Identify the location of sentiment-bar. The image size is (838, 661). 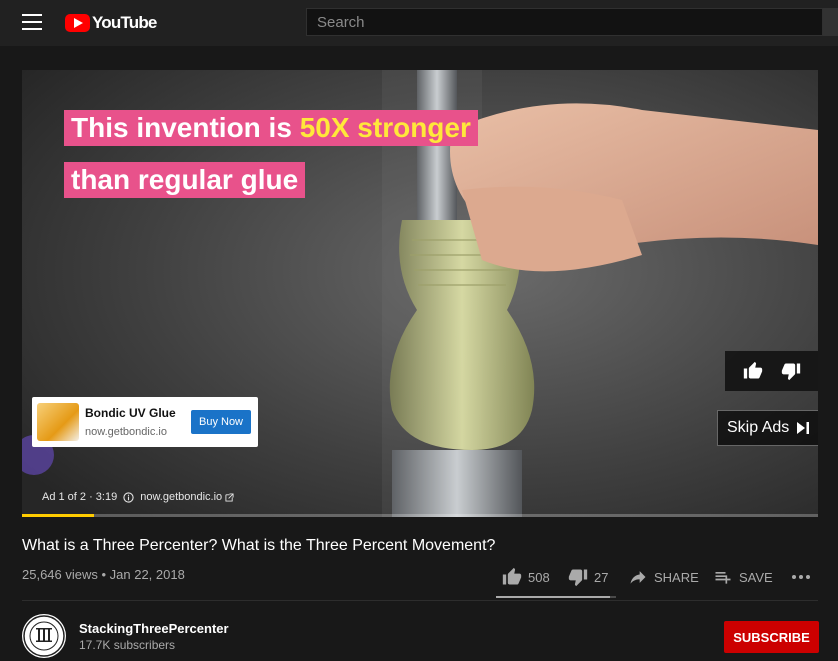
(556, 597).